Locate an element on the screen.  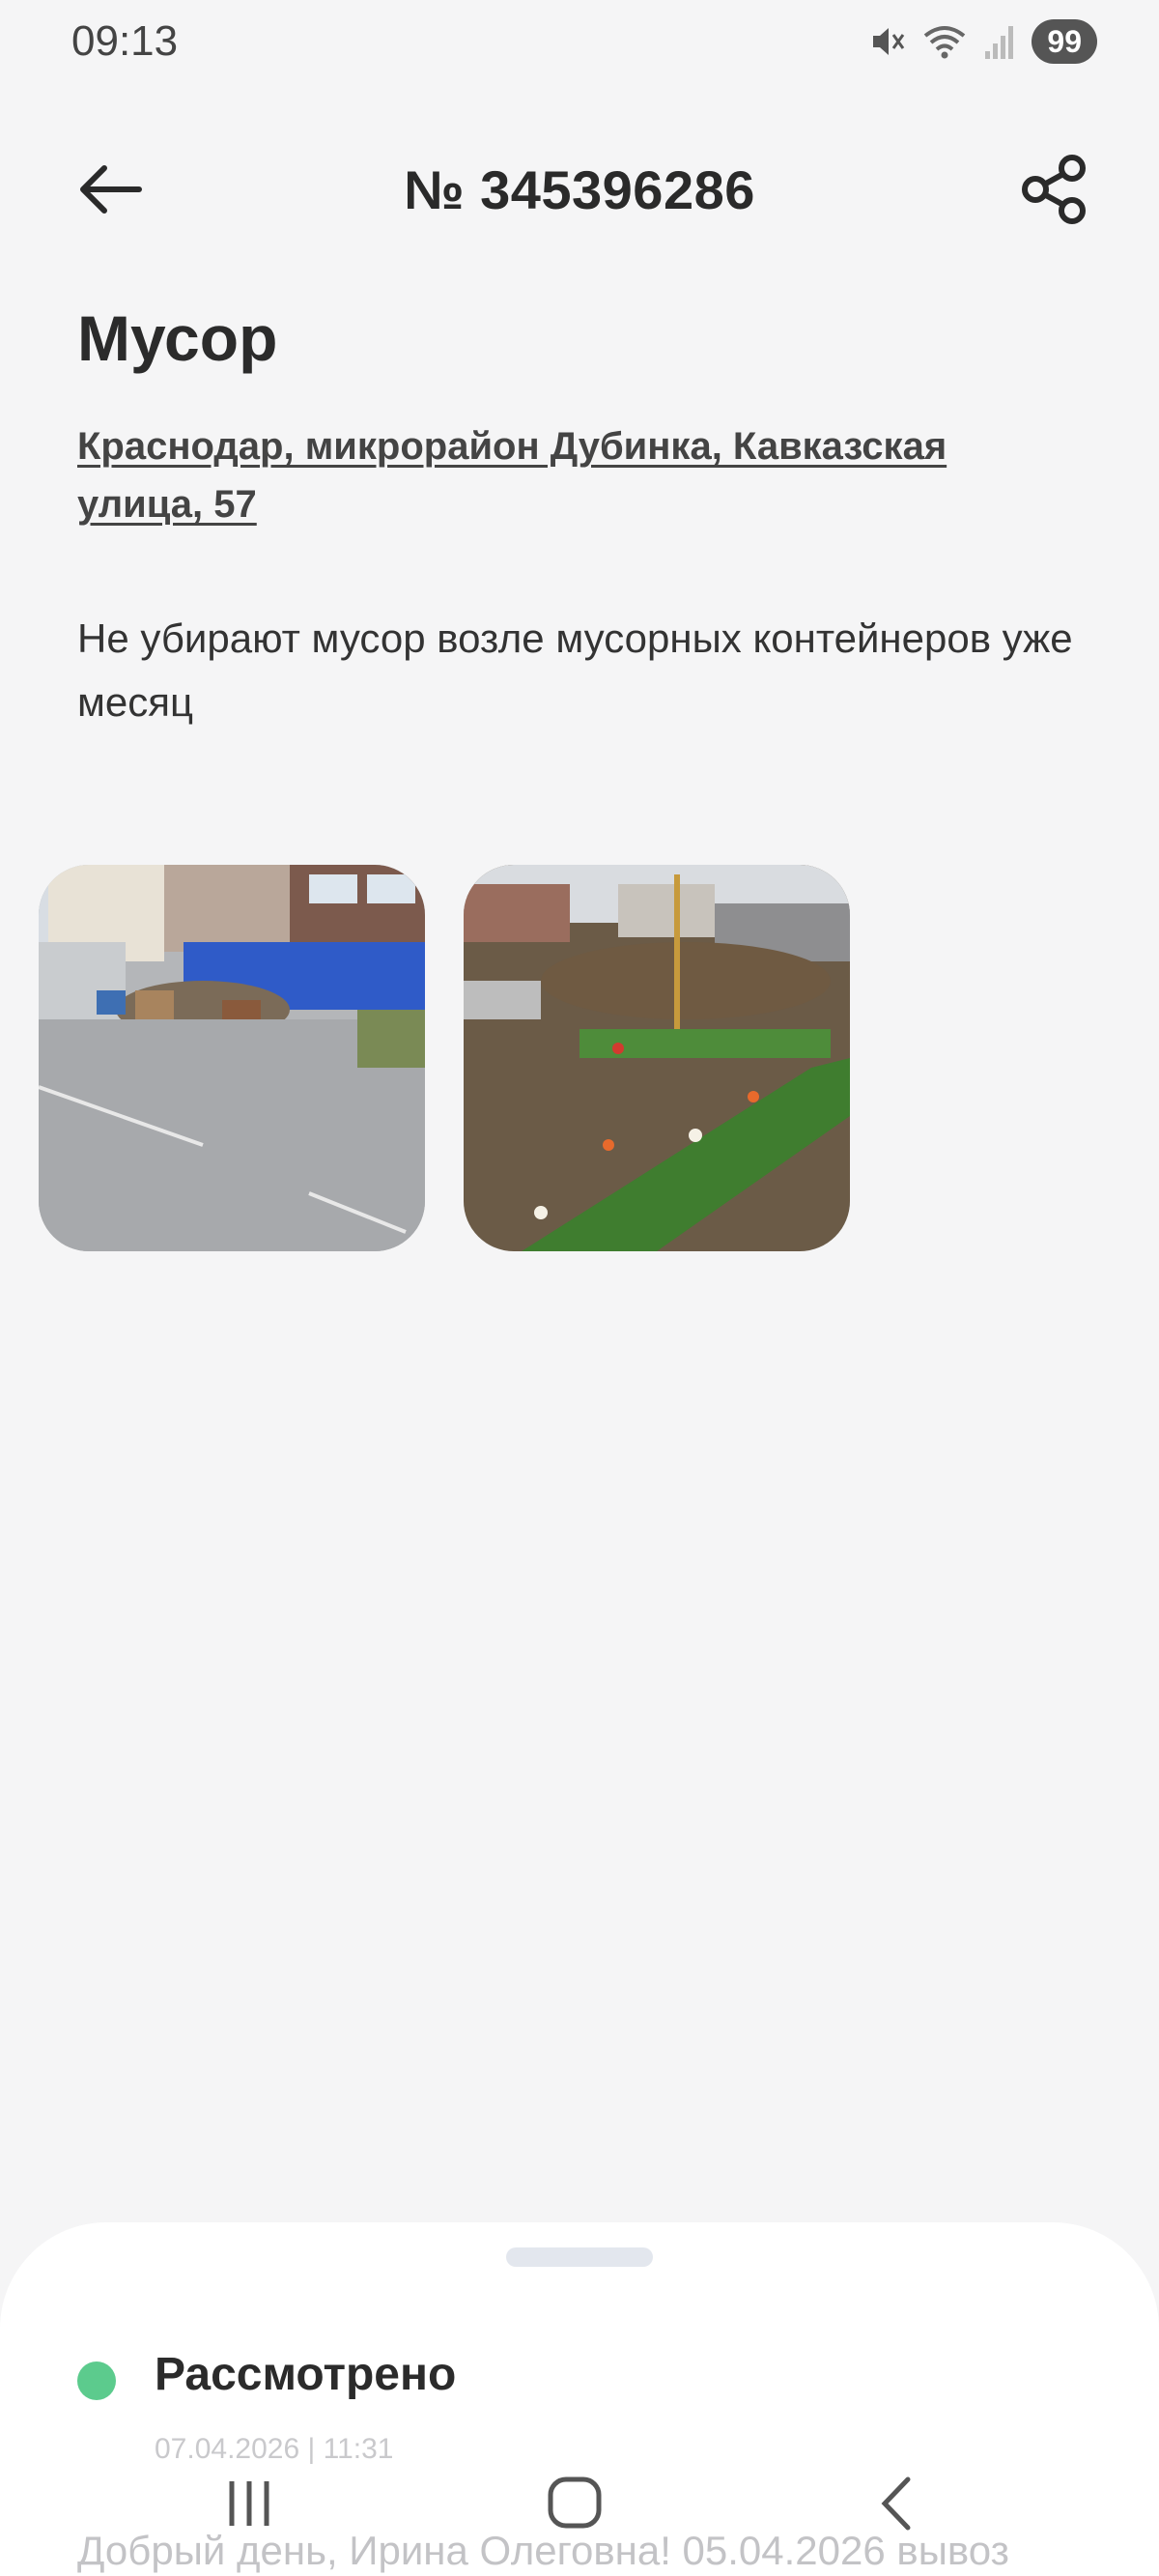
system-back-button is located at coordinates (898, 2504).